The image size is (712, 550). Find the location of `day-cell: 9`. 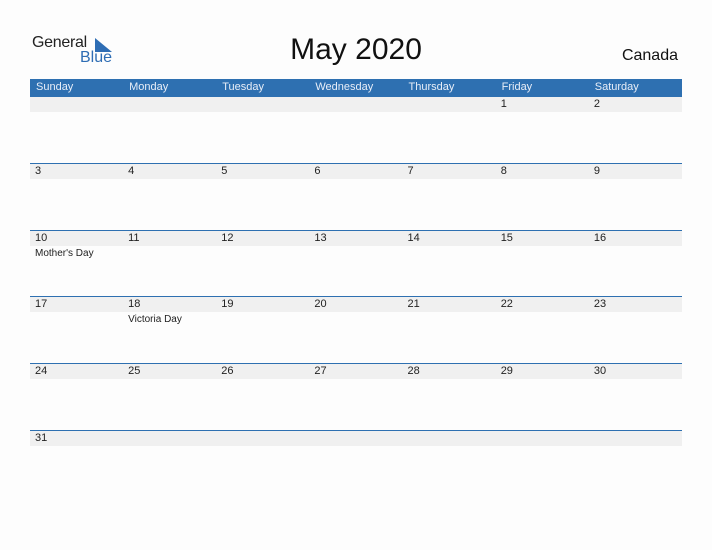

day-cell: 9 is located at coordinates (635, 196).